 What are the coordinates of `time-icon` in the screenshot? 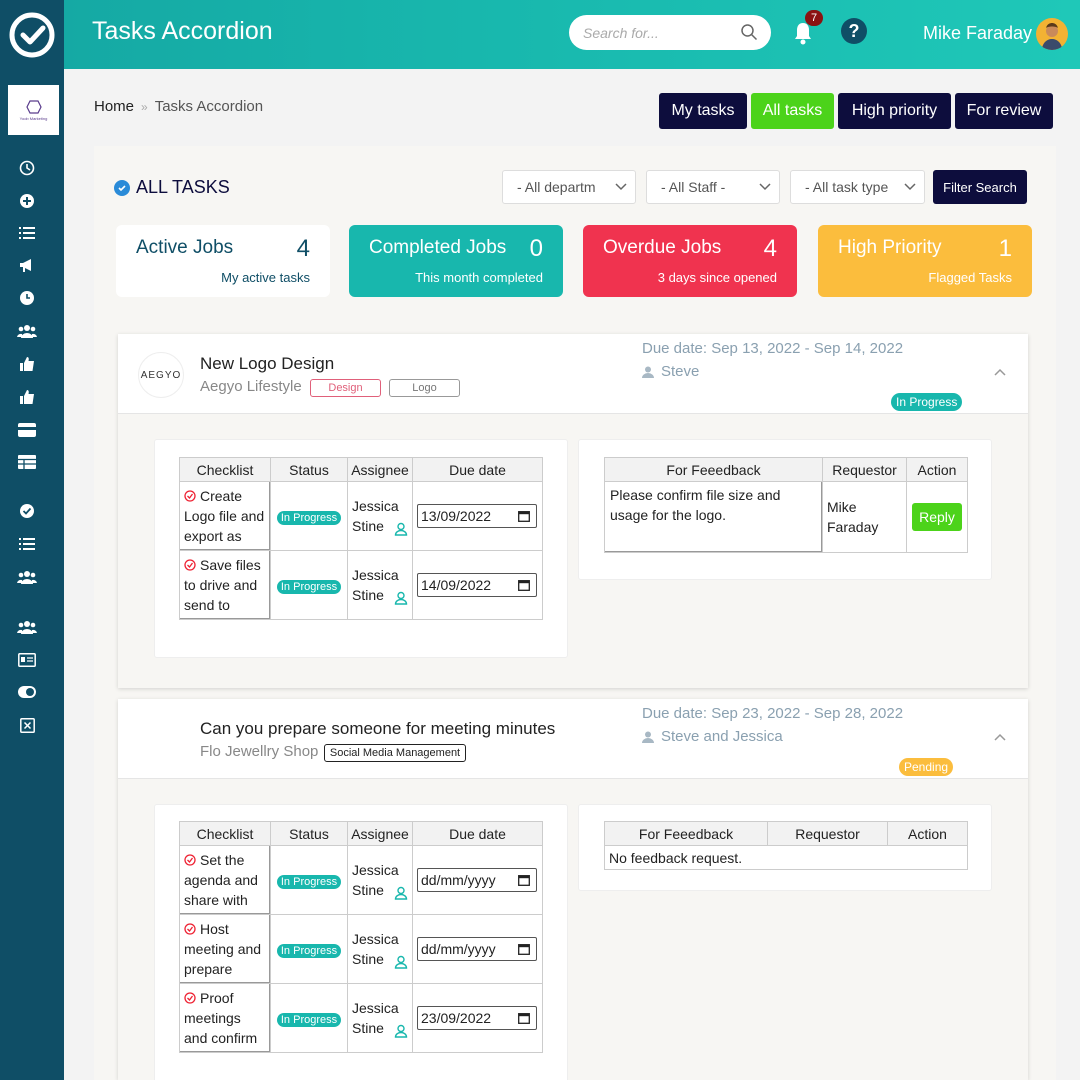 It's located at (27, 298).